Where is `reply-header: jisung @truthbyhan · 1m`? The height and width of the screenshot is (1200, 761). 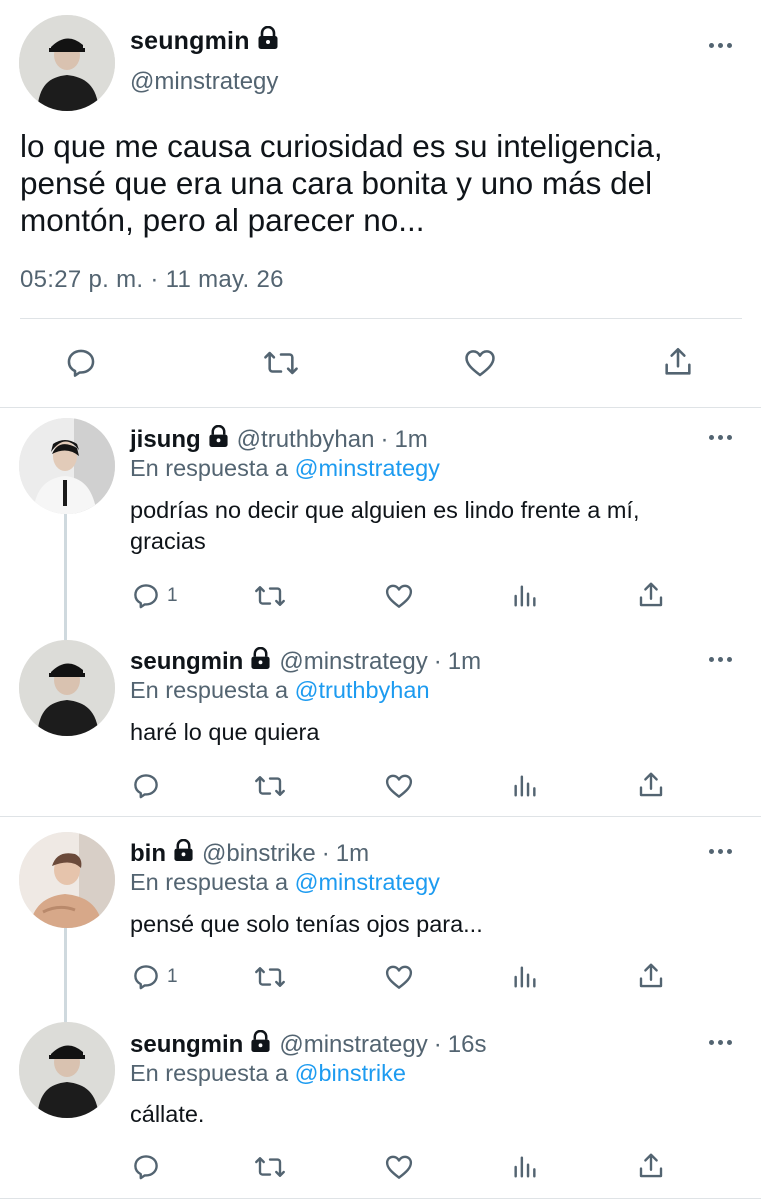 reply-header: jisung @truthbyhan · 1m is located at coordinates (279, 439).